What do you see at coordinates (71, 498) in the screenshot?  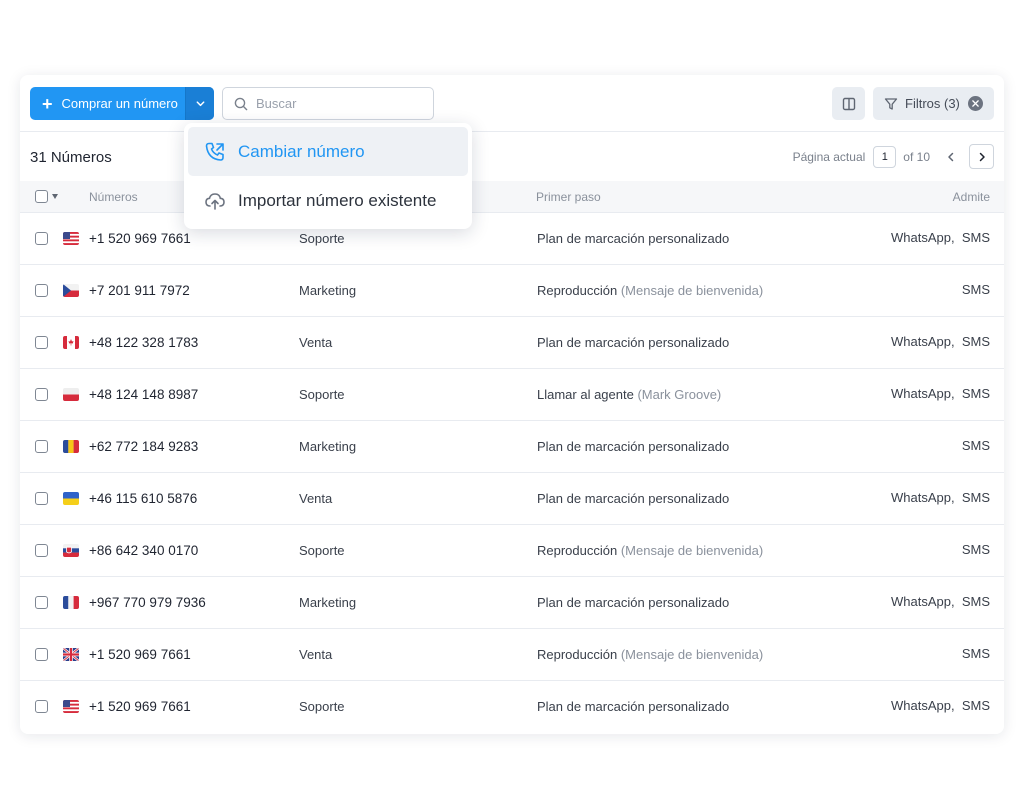 I see `ua-flag-icon` at bounding box center [71, 498].